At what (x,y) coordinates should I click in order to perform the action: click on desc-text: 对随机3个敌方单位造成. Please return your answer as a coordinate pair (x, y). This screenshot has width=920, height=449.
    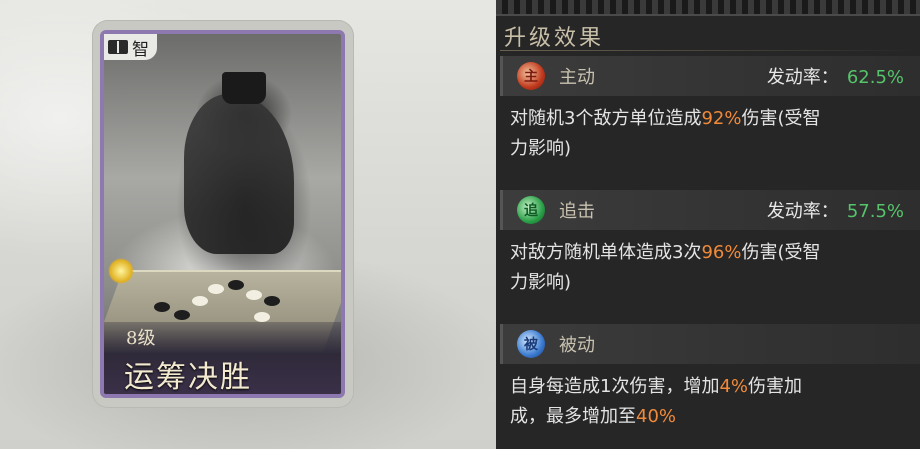
    Looking at the image, I should click on (606, 118).